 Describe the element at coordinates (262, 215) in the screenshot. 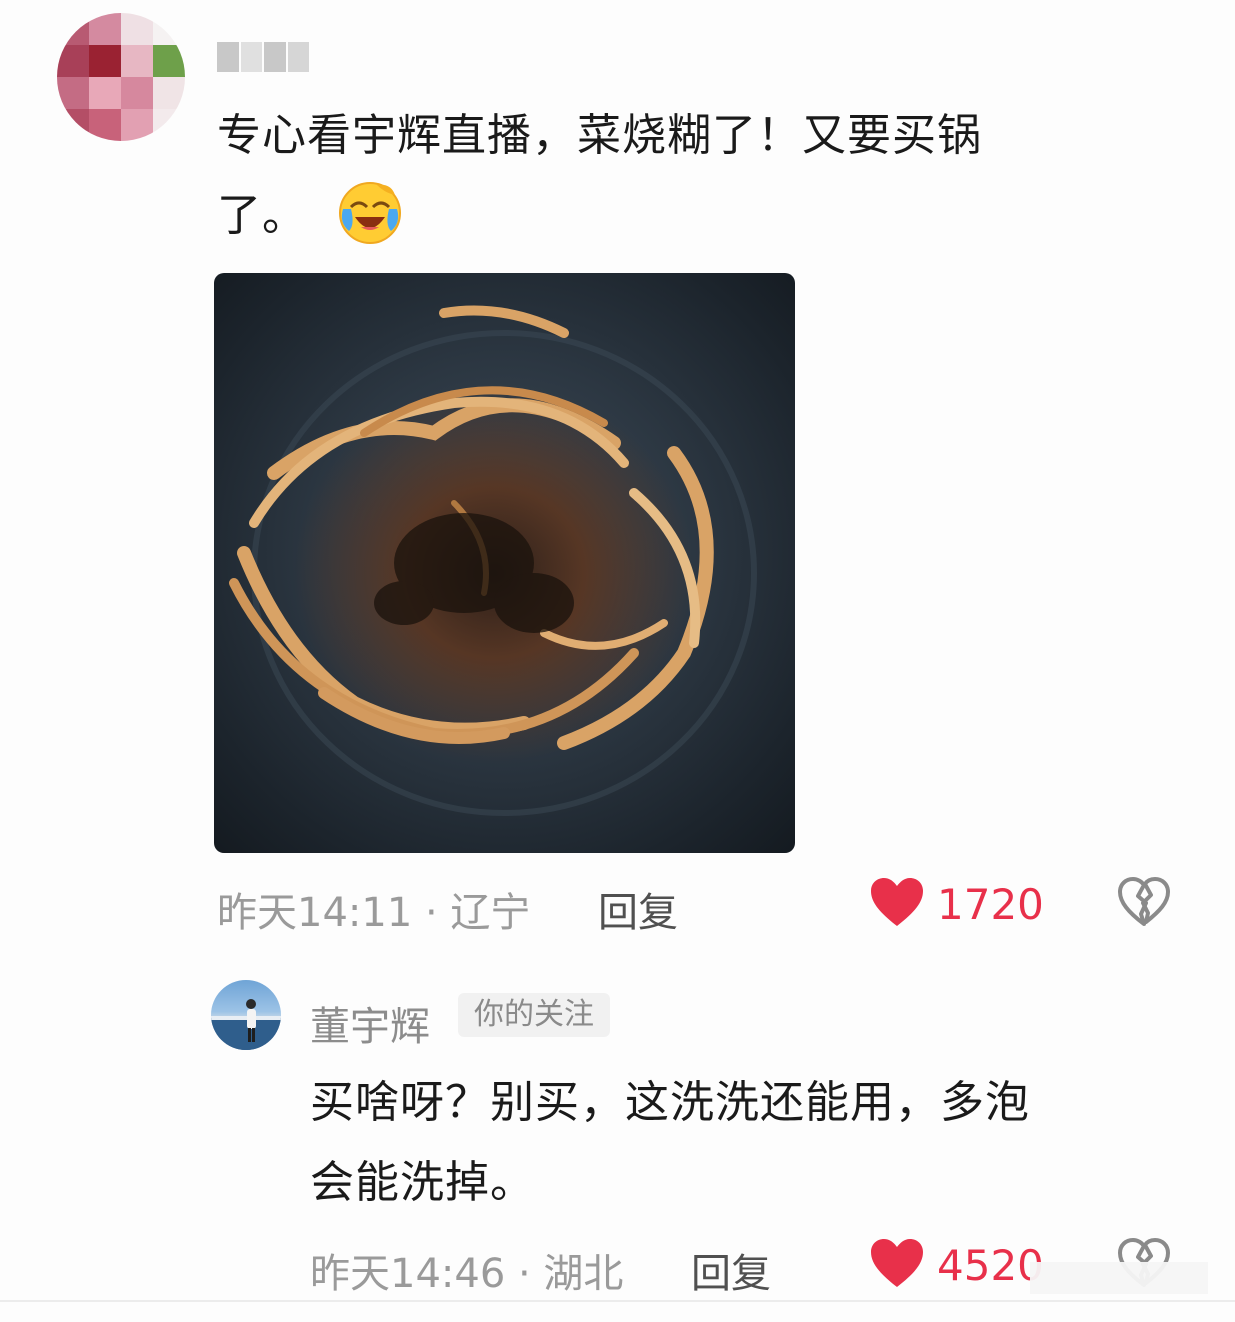

I see `comment-text-line2: 了。` at that location.